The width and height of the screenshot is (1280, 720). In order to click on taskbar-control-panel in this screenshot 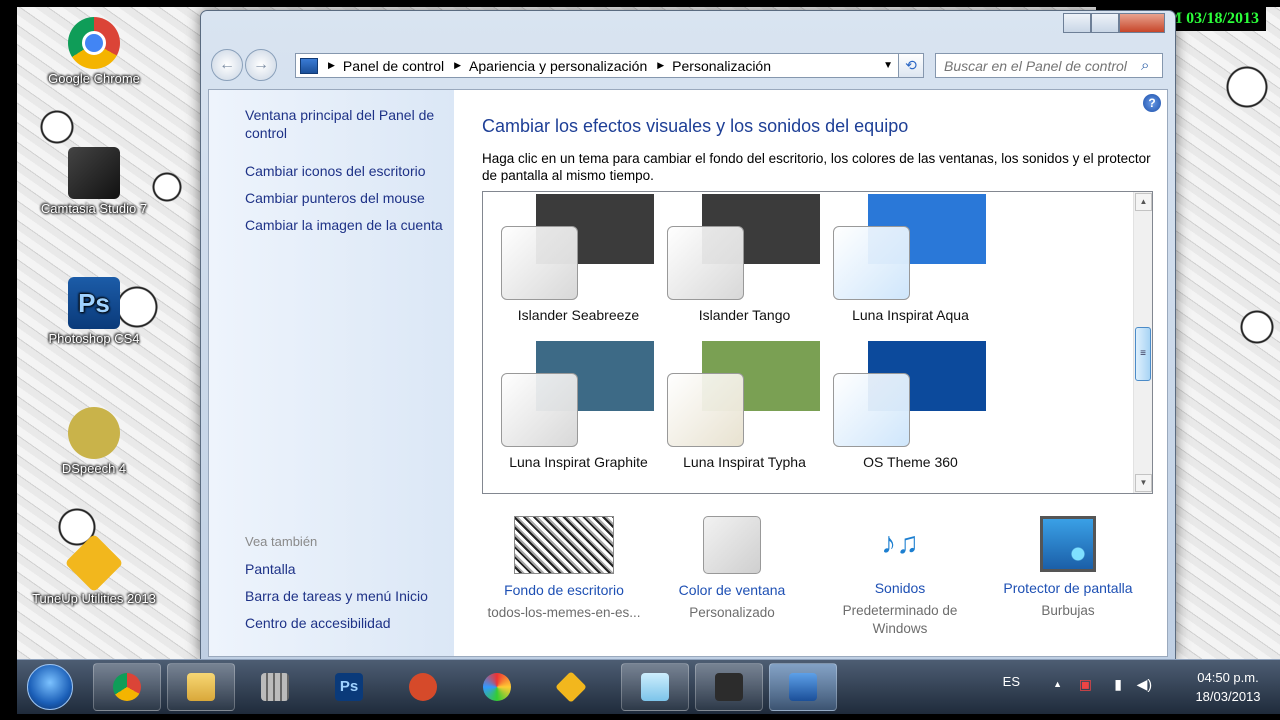, I will do `click(803, 687)`.